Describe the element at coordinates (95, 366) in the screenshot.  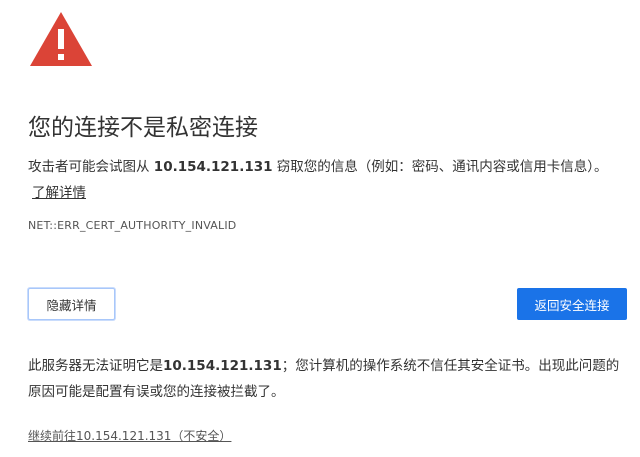
I see `details-text-start: 此服务器无法证明它是` at that location.